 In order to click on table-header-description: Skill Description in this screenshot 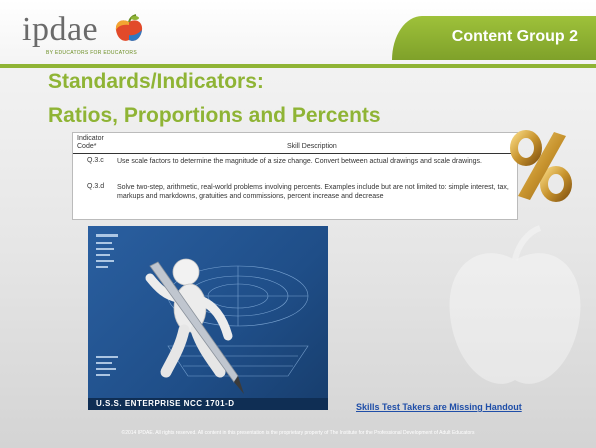, I will do `click(312, 146)`.